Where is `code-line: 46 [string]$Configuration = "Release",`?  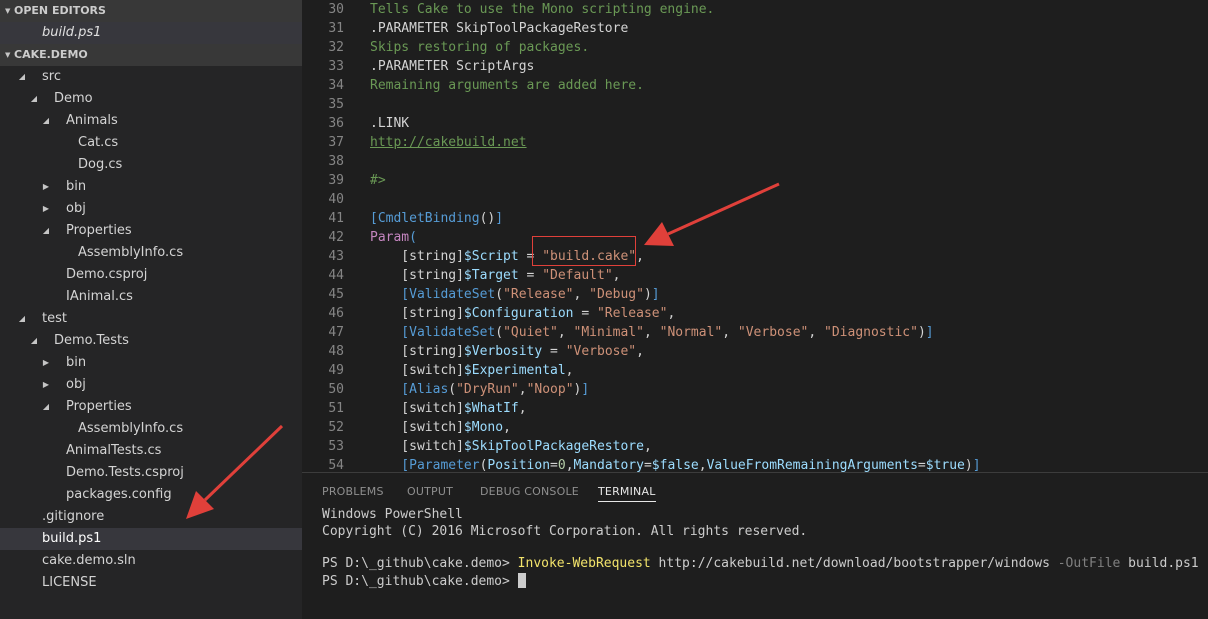 code-line: 46 [string]$Configuration = "Release", is located at coordinates (755, 313).